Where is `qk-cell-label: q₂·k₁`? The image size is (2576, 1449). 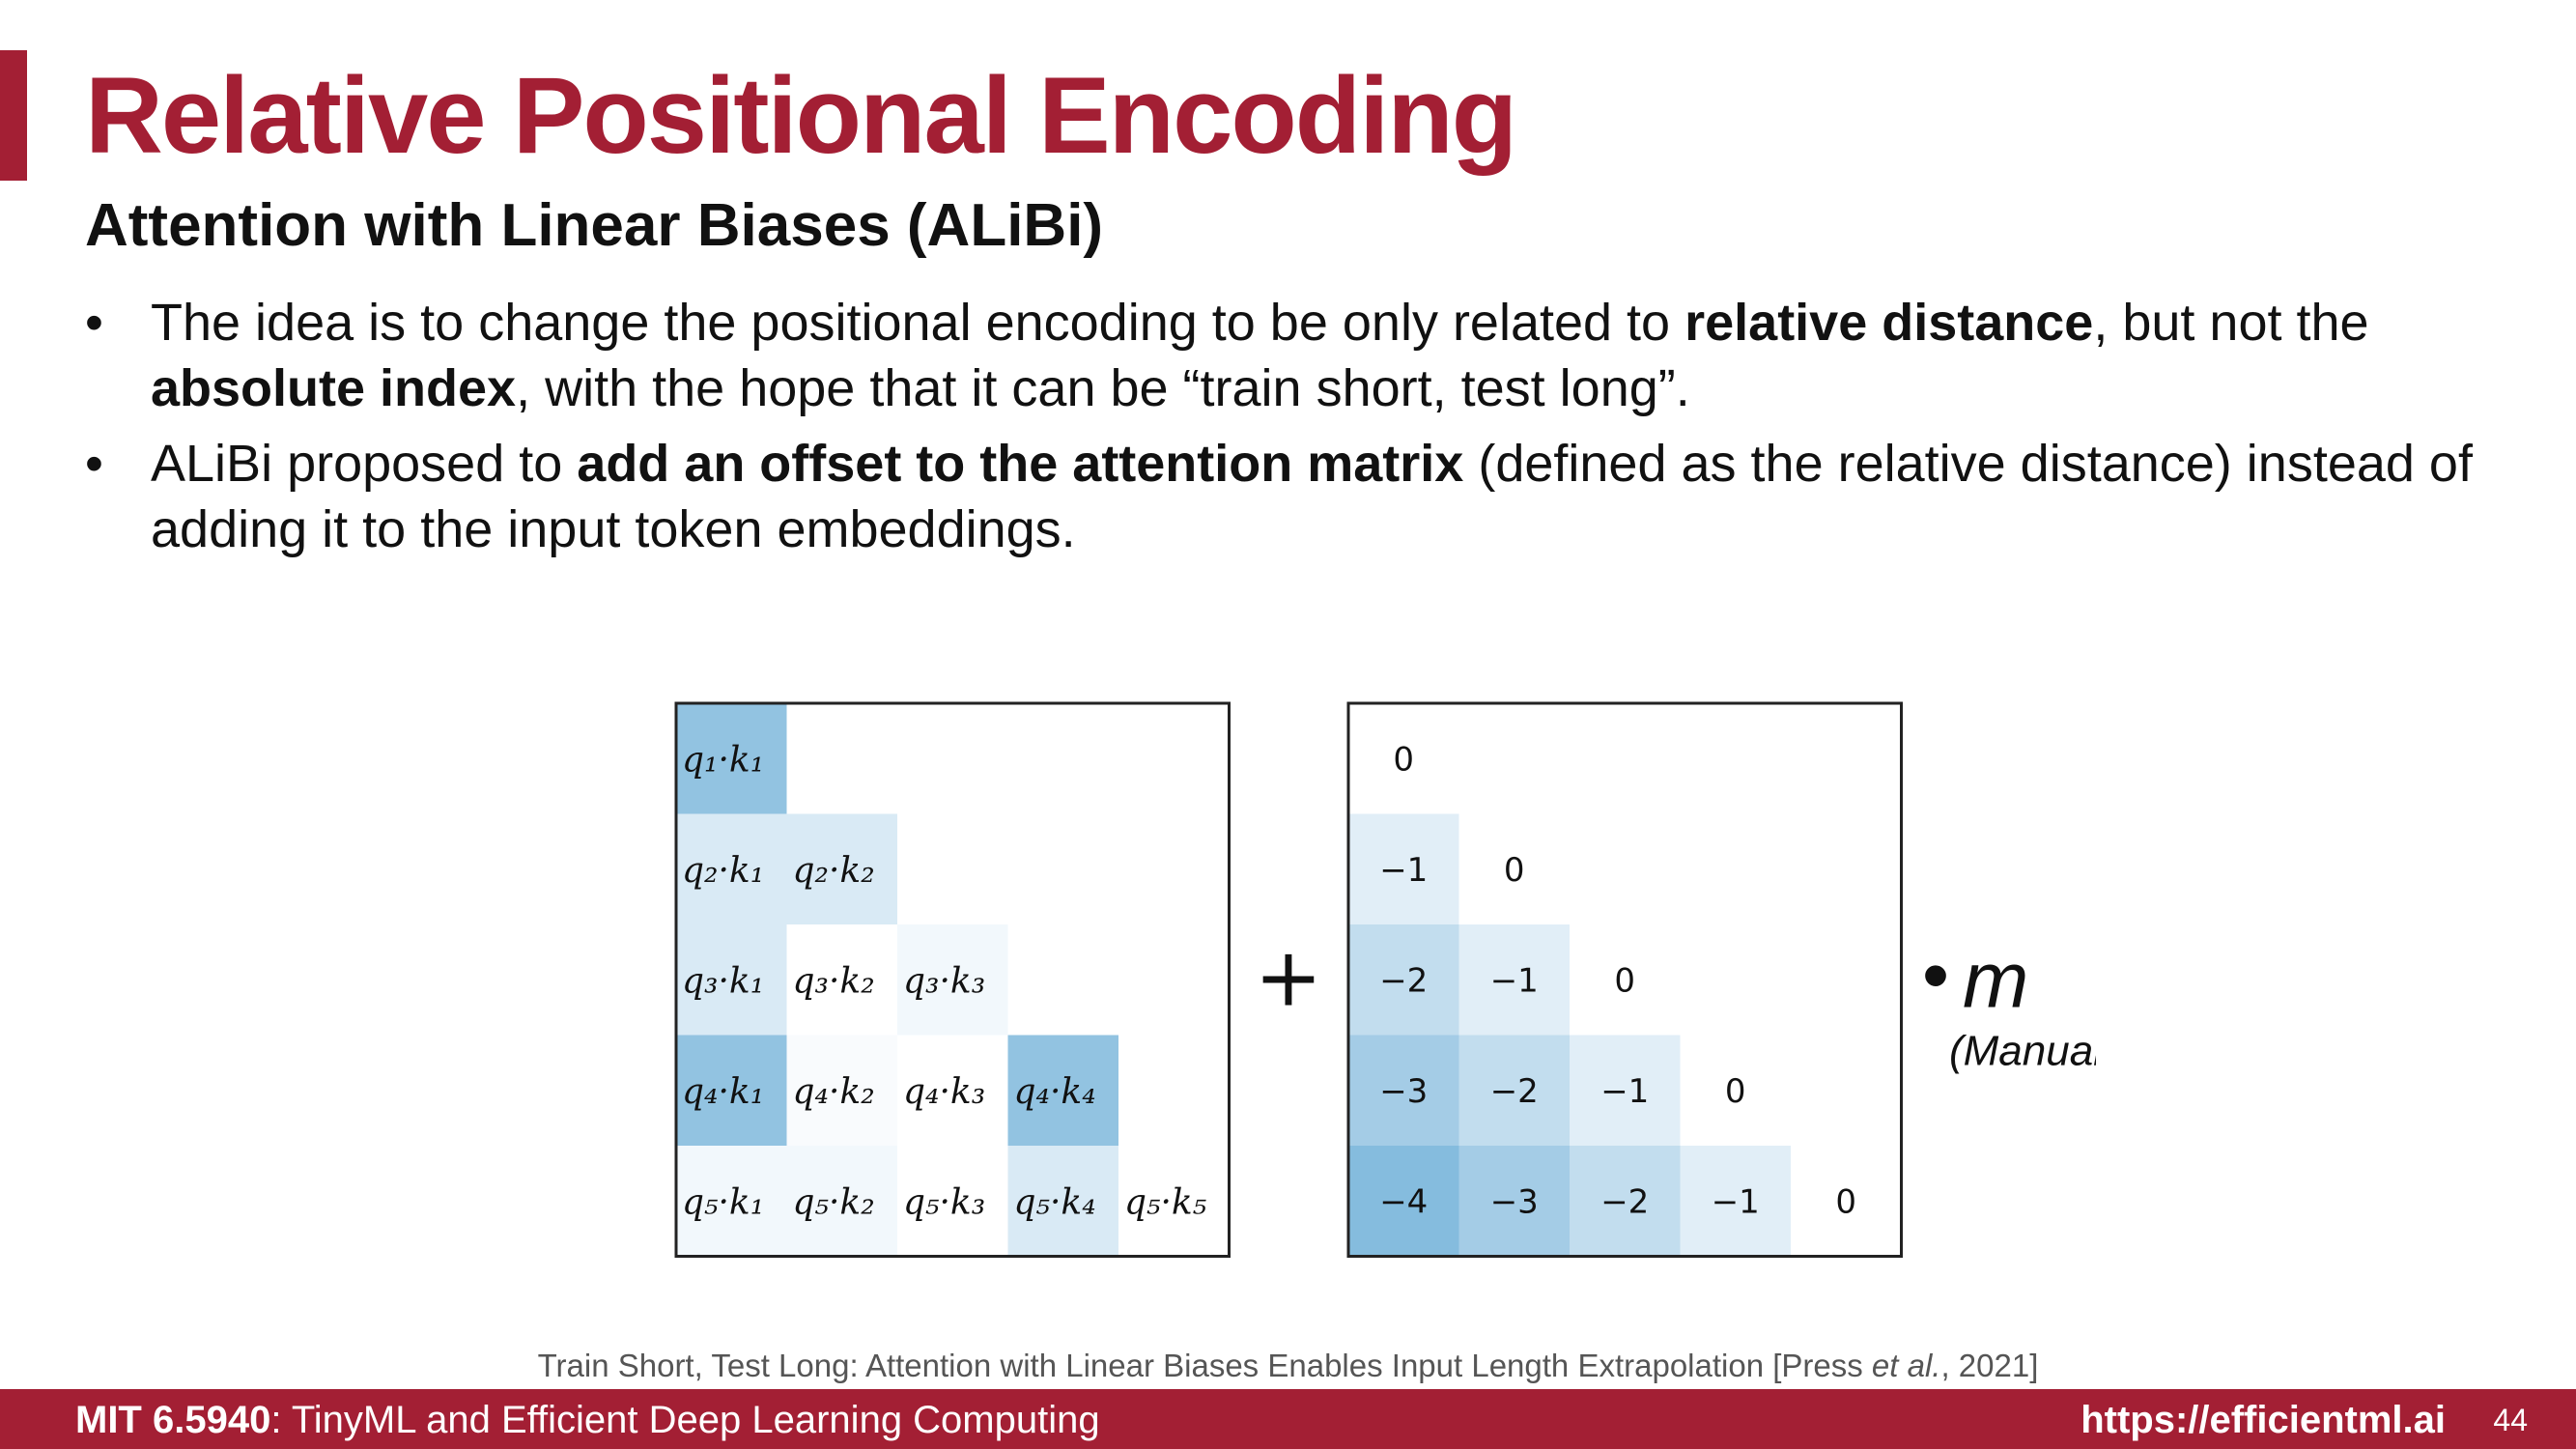
qk-cell-label: q₂·k₁ is located at coordinates (723, 871).